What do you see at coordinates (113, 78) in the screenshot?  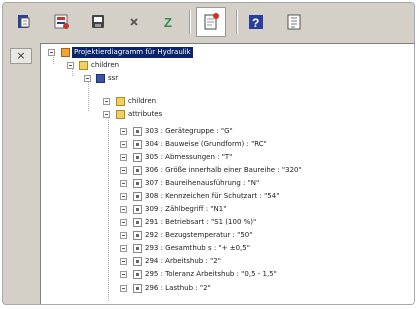 I see `tree-item-label: ssr` at bounding box center [113, 78].